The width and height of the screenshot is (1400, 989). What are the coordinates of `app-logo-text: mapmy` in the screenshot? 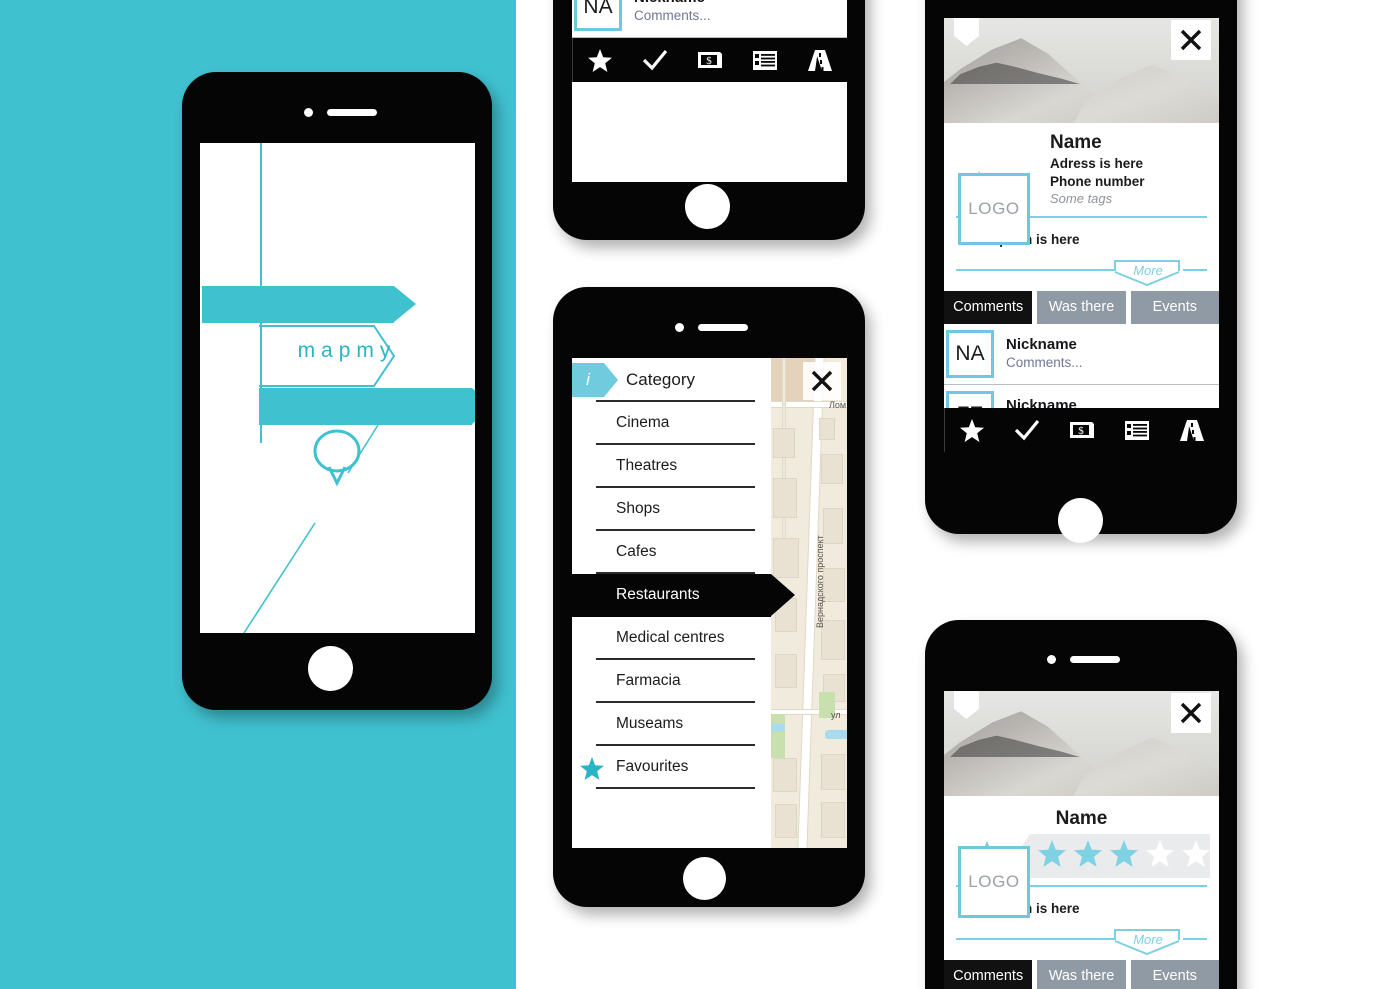 It's located at (347, 350).